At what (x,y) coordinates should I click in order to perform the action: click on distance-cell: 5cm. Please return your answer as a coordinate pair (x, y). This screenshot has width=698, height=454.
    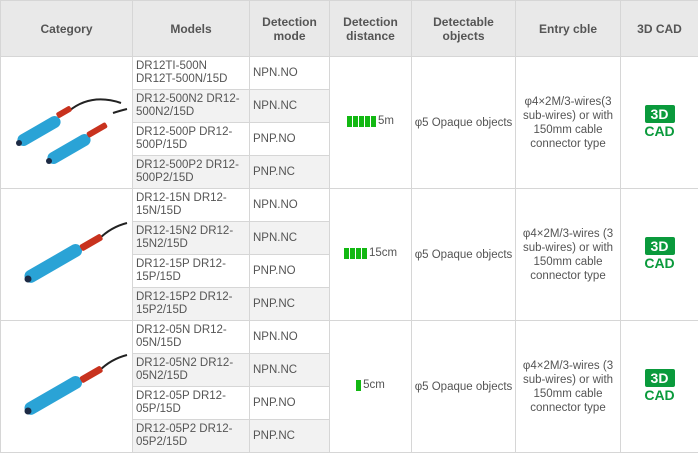
    Looking at the image, I should click on (370, 386).